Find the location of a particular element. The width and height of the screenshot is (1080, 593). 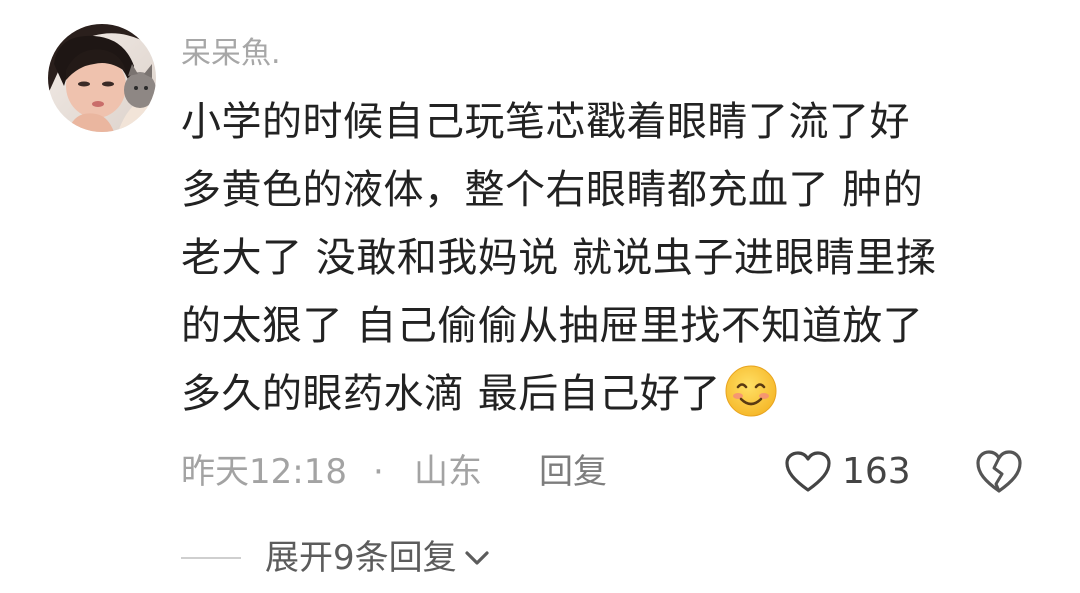

heart-outline-icon is located at coordinates (808, 471).